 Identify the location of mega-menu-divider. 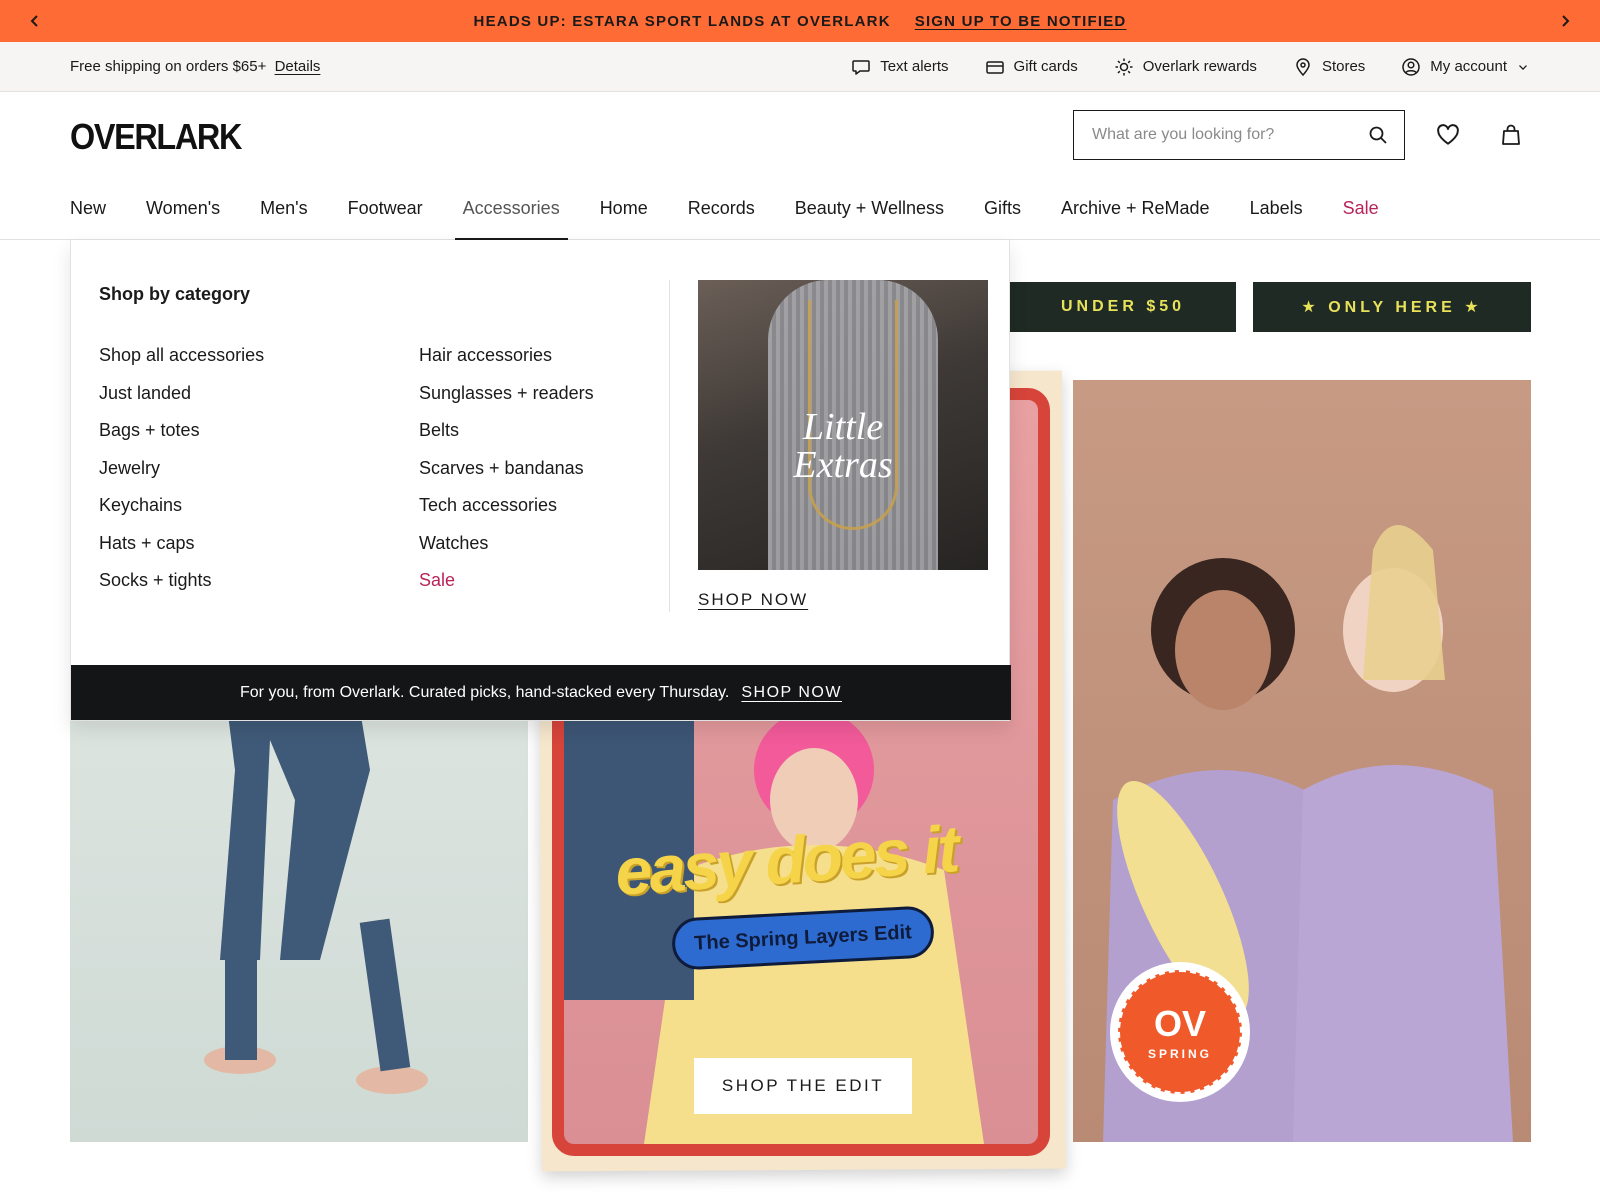
(669, 446).